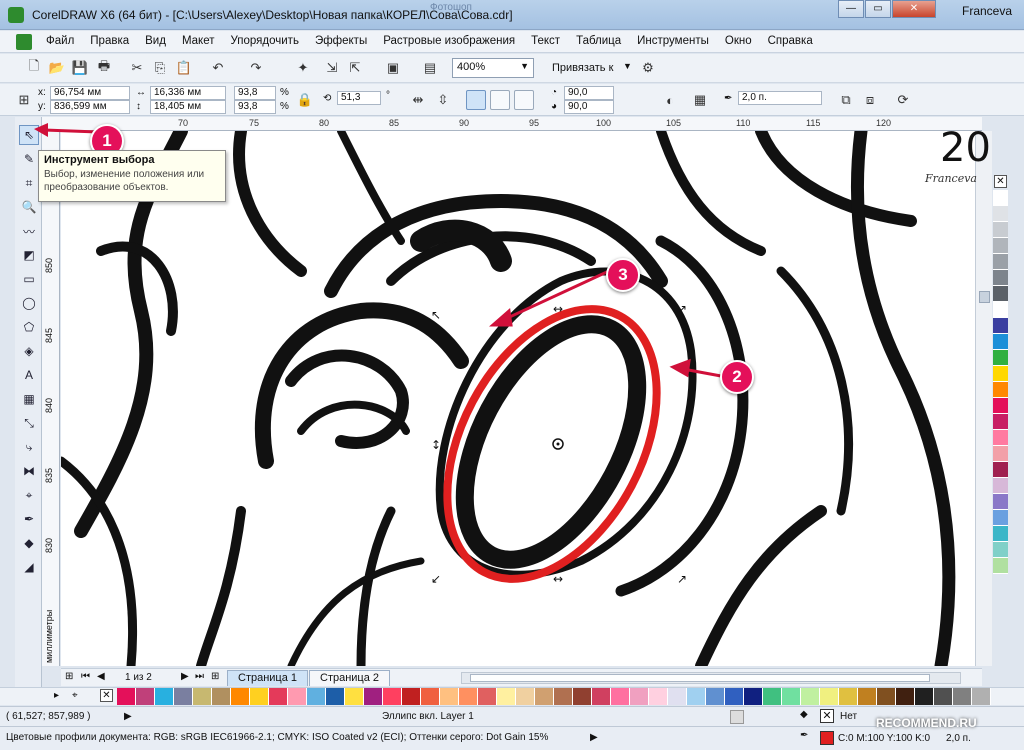 The height and width of the screenshot is (750, 1024). I want to click on freehand-tool-icon: 〰, so click(29, 231).